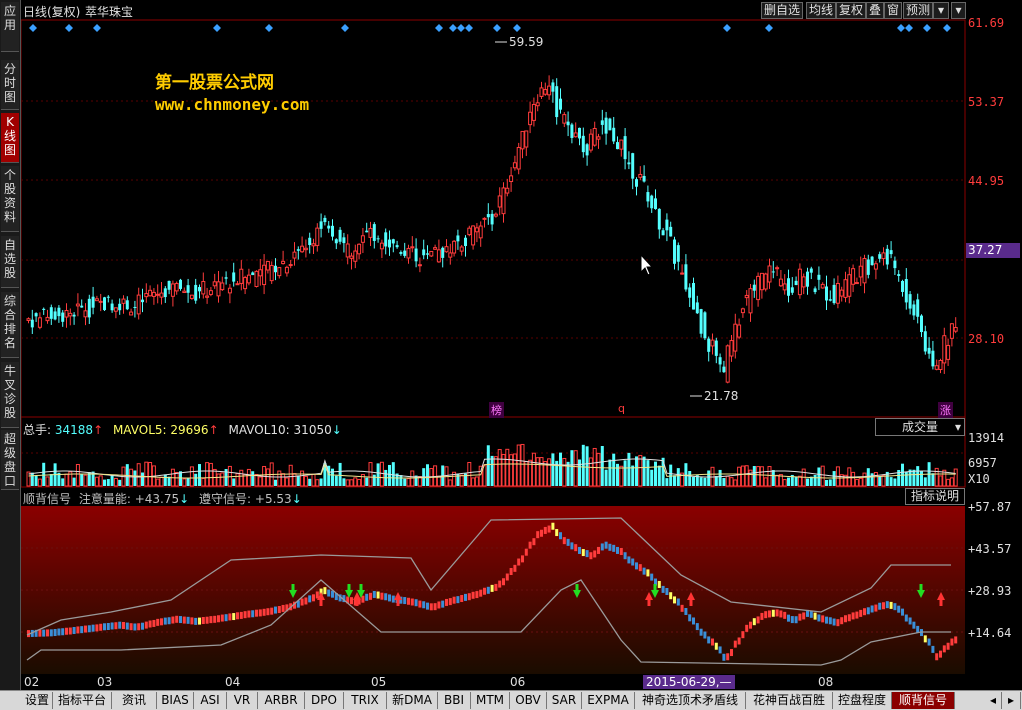 The image size is (1022, 710). What do you see at coordinates (490, 700) in the screenshot?
I see `tab-mtm: MTM` at bounding box center [490, 700].